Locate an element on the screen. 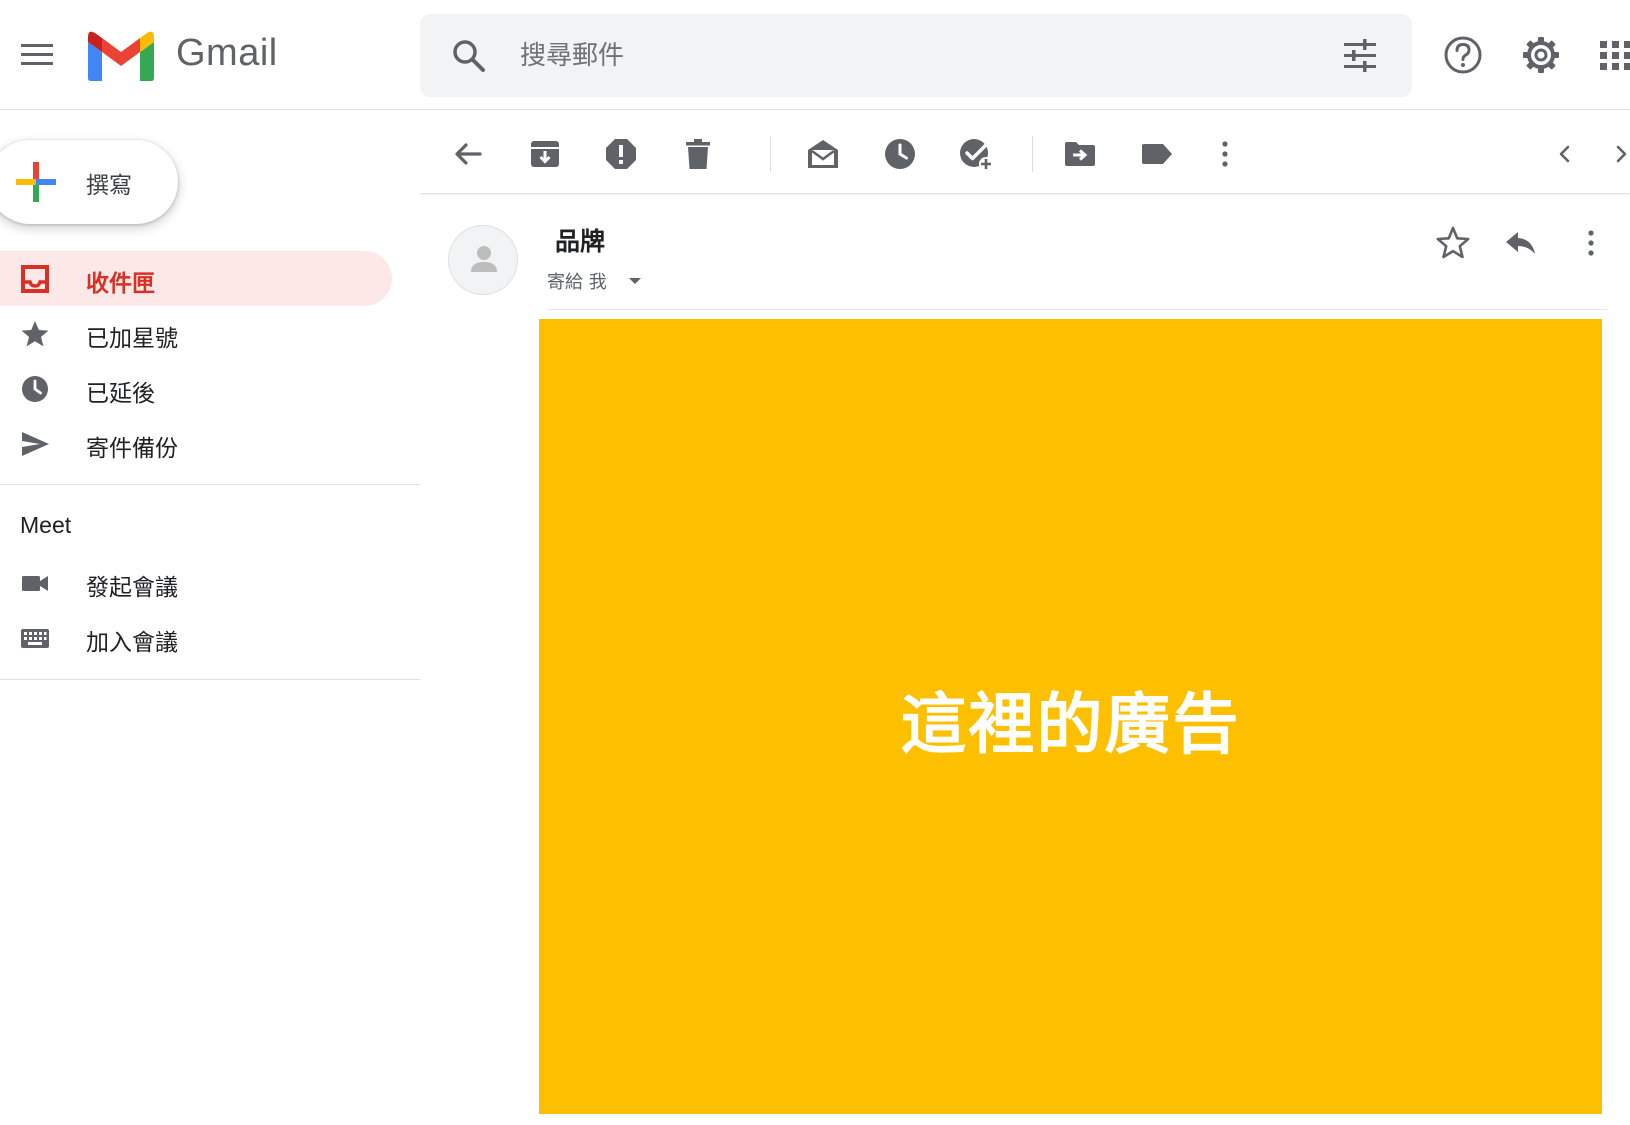 Image resolution: width=1630 pixels, height=1125 pixels. meet-item-join-meeting: 加入會議 is located at coordinates (196, 637).